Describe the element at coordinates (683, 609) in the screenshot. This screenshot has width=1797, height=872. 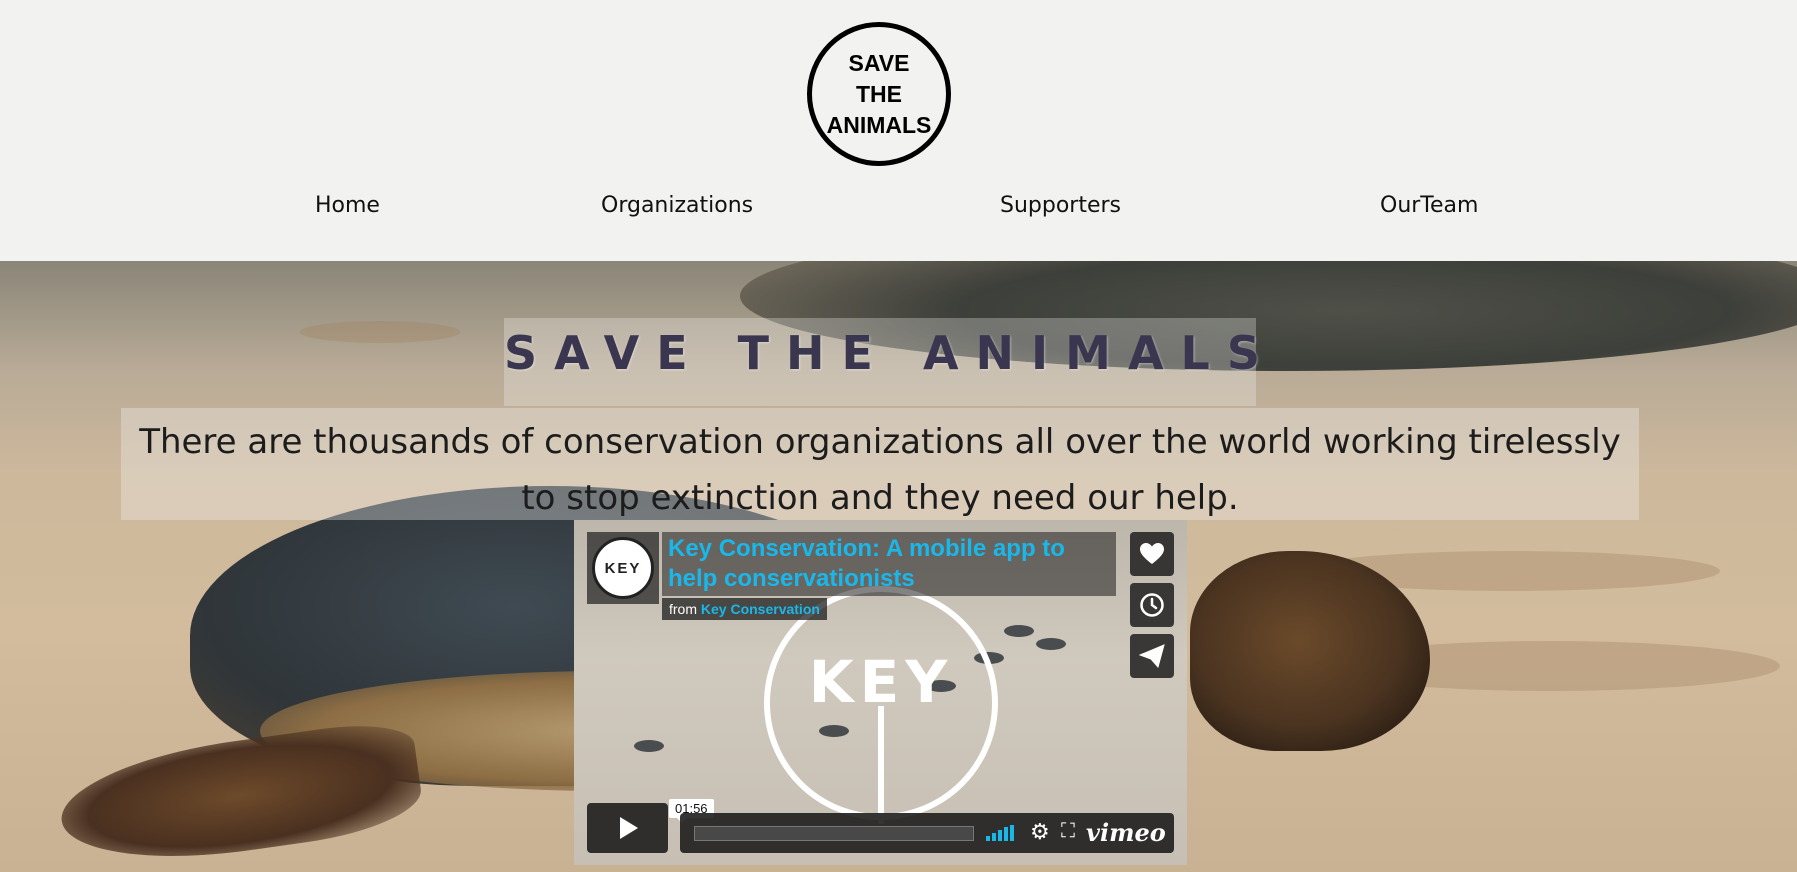
I see `video-byline-label: from` at that location.